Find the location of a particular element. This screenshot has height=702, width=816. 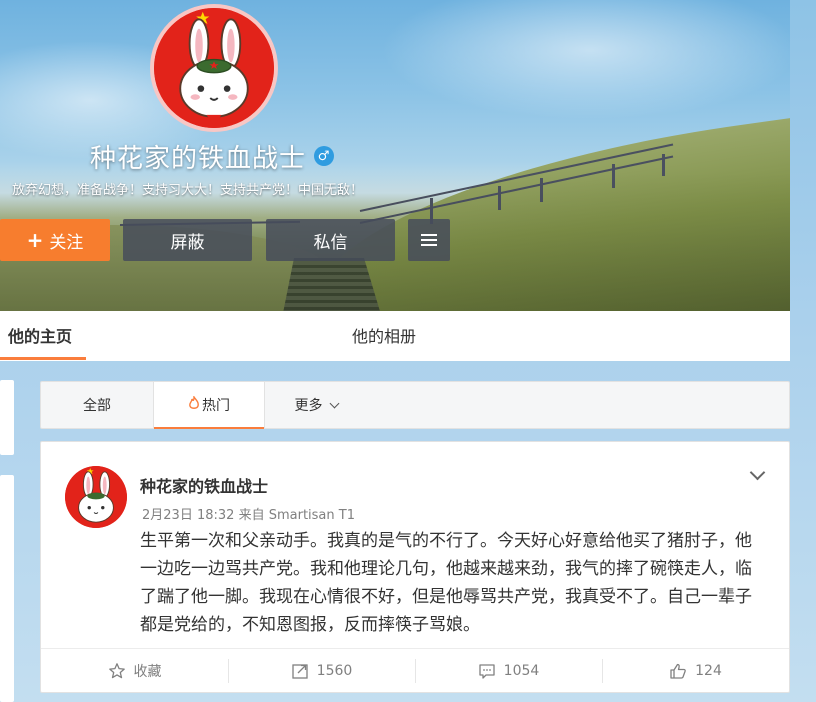

follow-button-label: 关注 is located at coordinates (66, 242).